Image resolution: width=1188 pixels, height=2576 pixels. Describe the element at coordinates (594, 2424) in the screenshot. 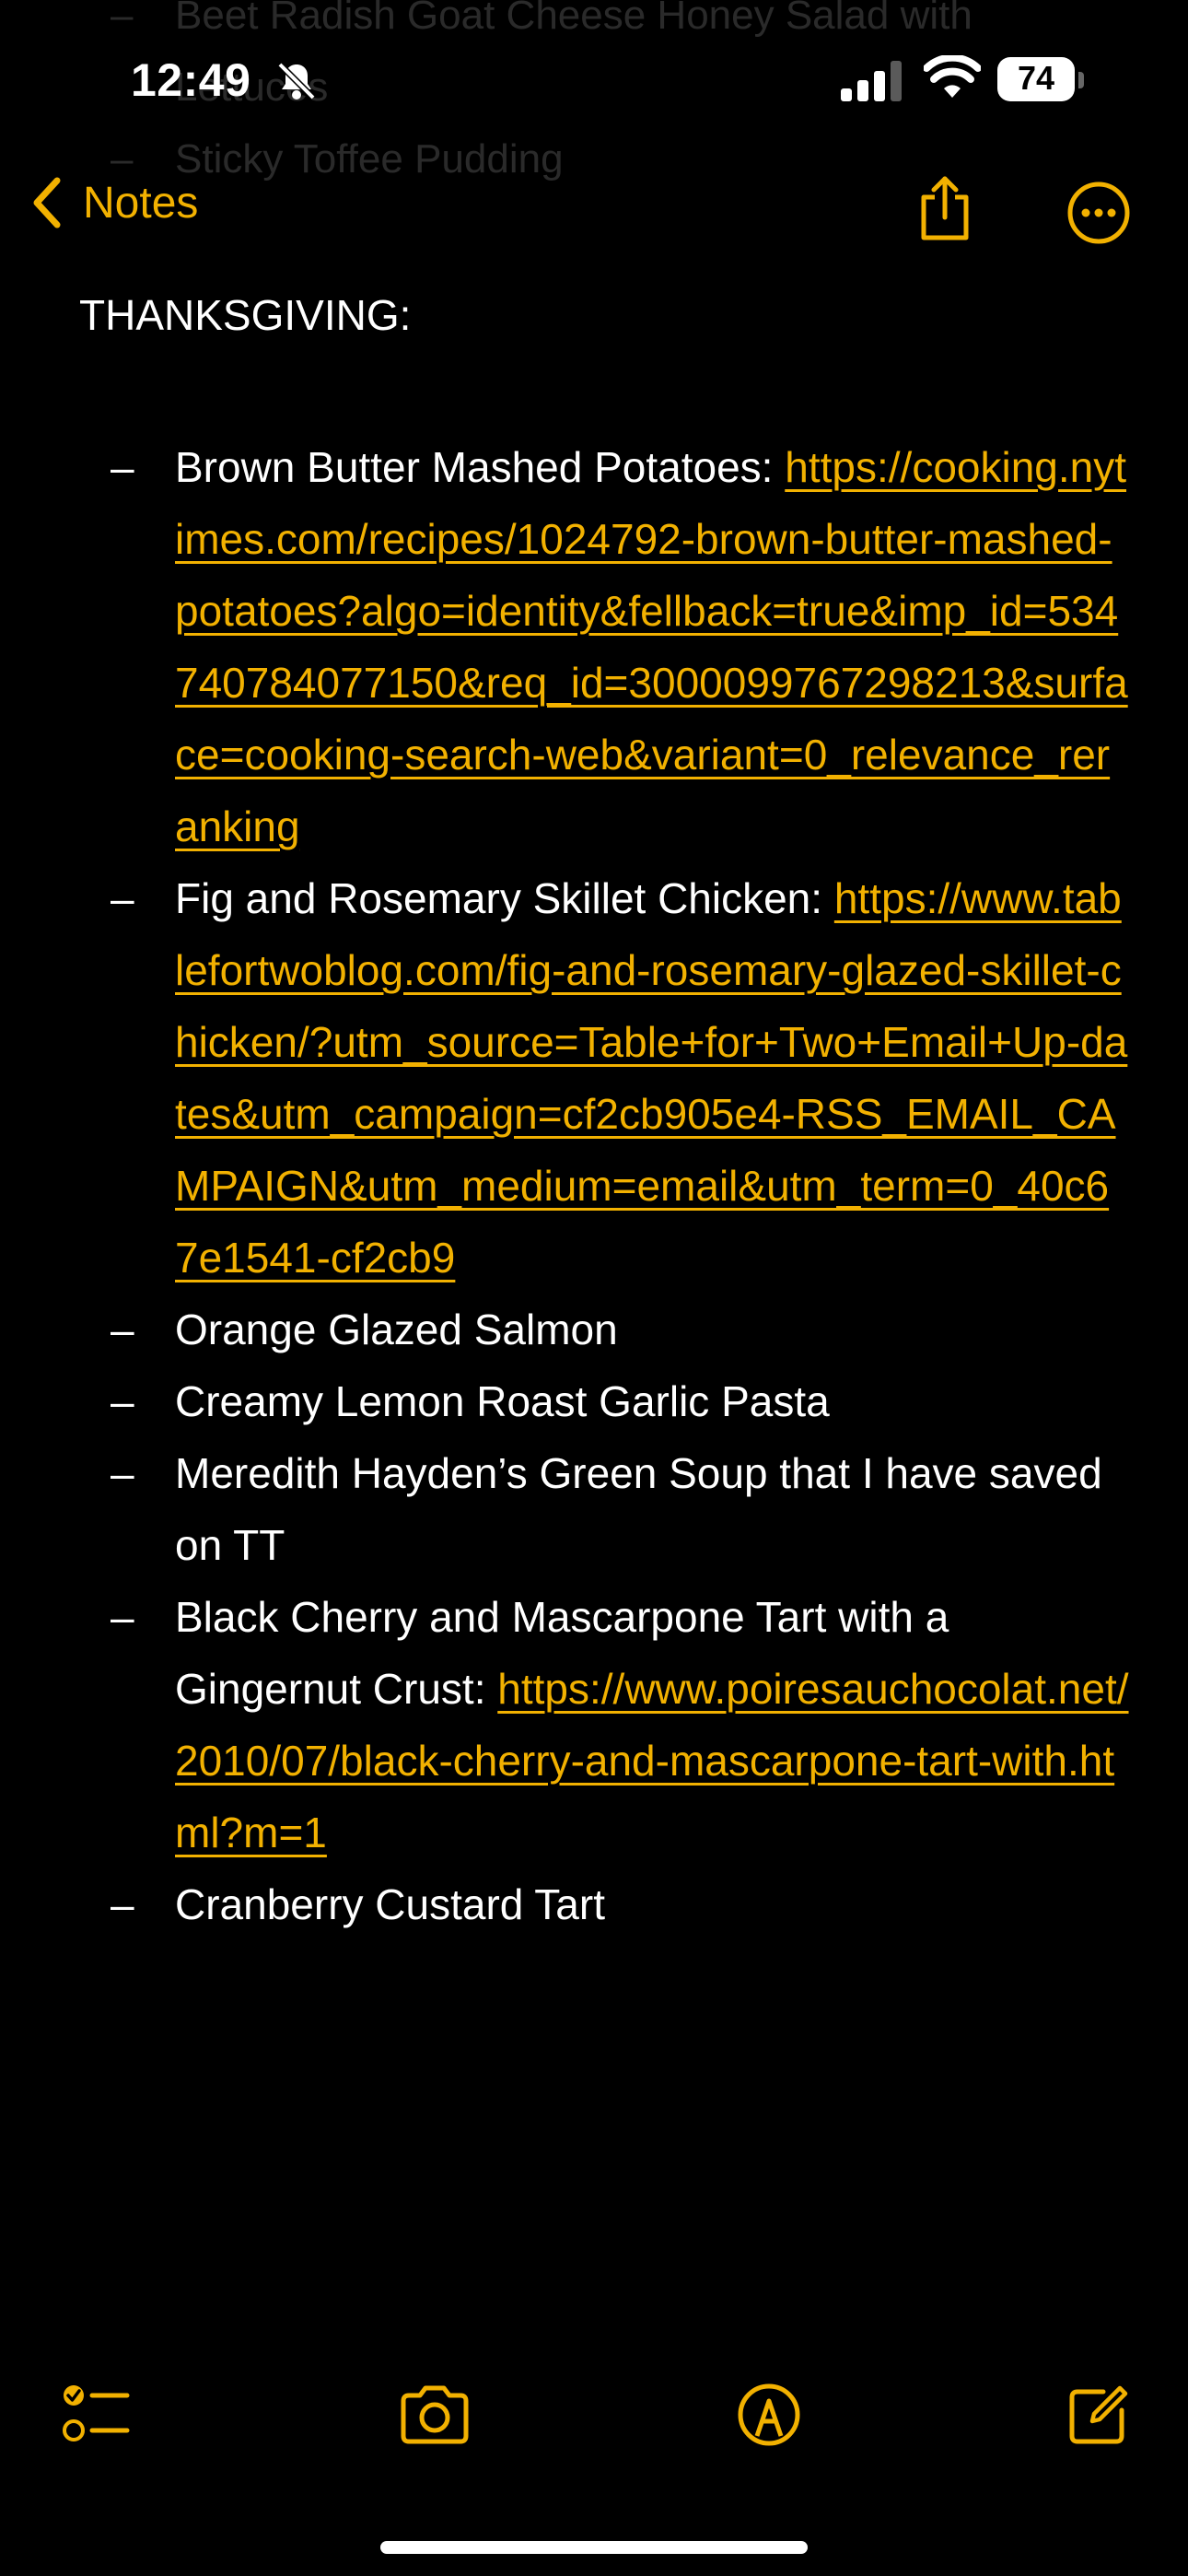

I see `bottom-toolbar` at that location.